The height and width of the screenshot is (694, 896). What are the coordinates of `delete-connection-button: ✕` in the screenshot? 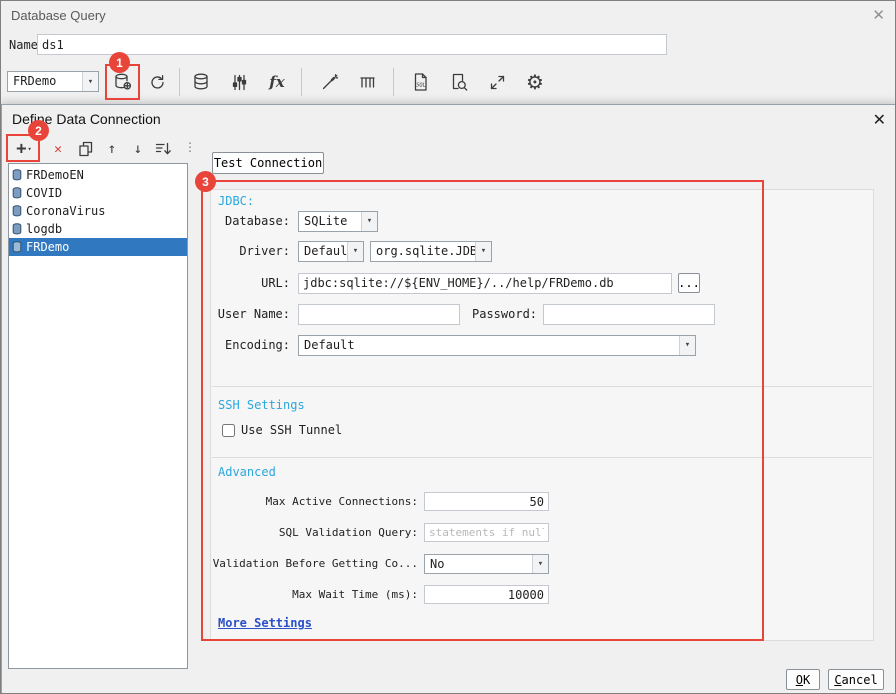 It's located at (58, 149).